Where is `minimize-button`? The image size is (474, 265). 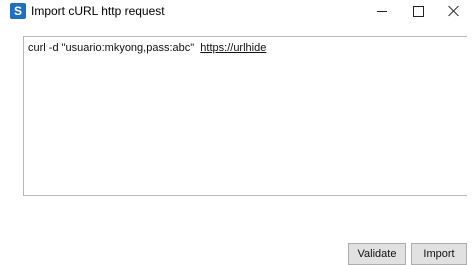
minimize-button is located at coordinates (382, 11).